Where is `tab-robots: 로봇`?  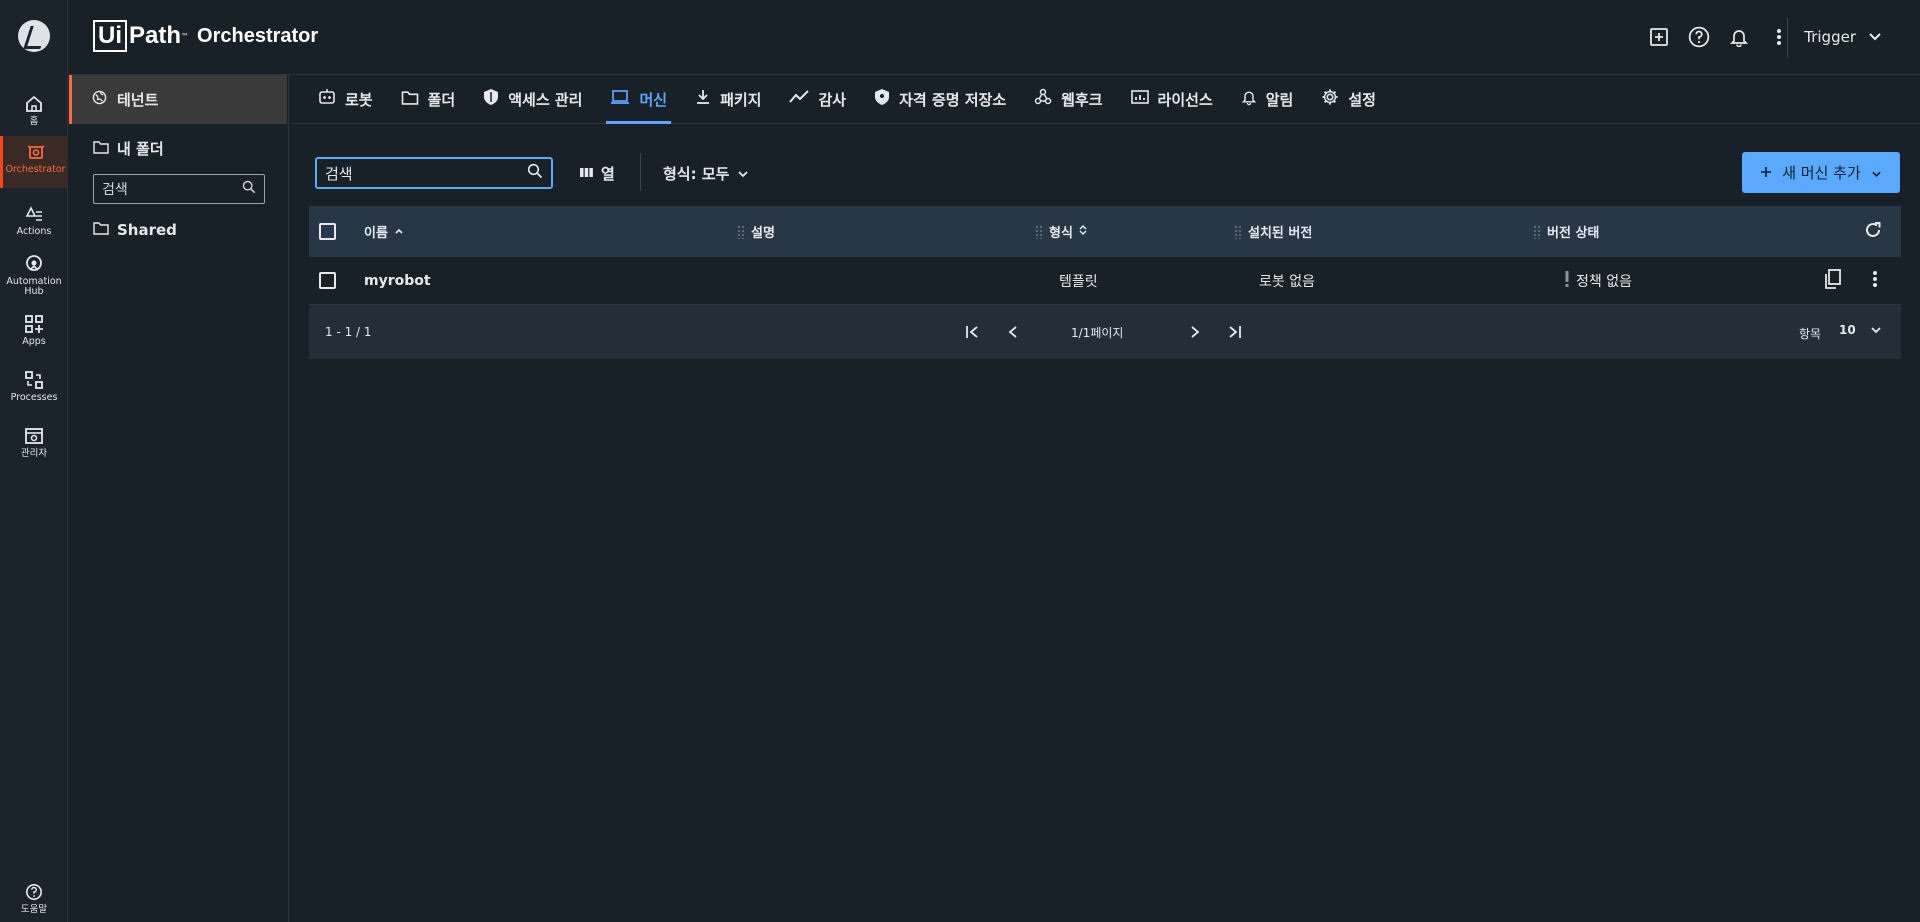 tab-robots: 로봇 is located at coordinates (345, 99).